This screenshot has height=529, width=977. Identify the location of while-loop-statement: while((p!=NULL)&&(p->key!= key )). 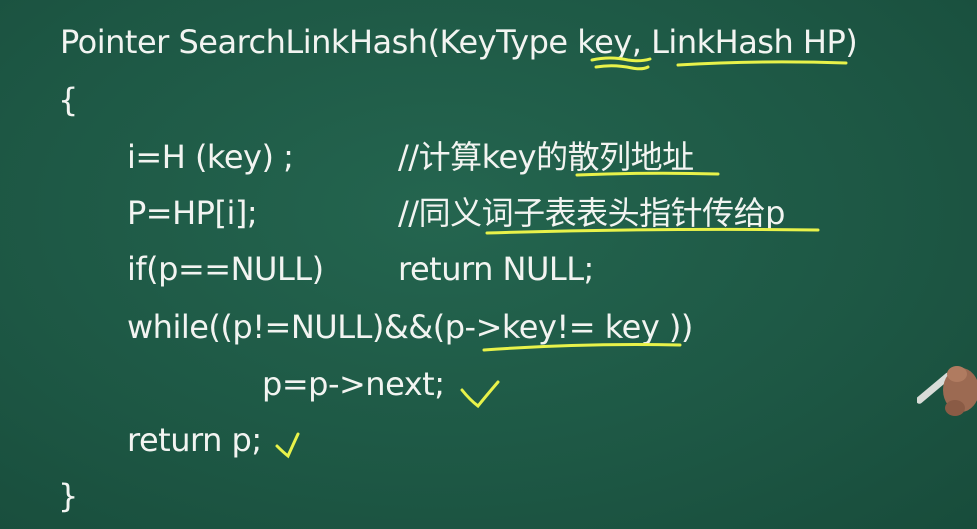
(410, 327).